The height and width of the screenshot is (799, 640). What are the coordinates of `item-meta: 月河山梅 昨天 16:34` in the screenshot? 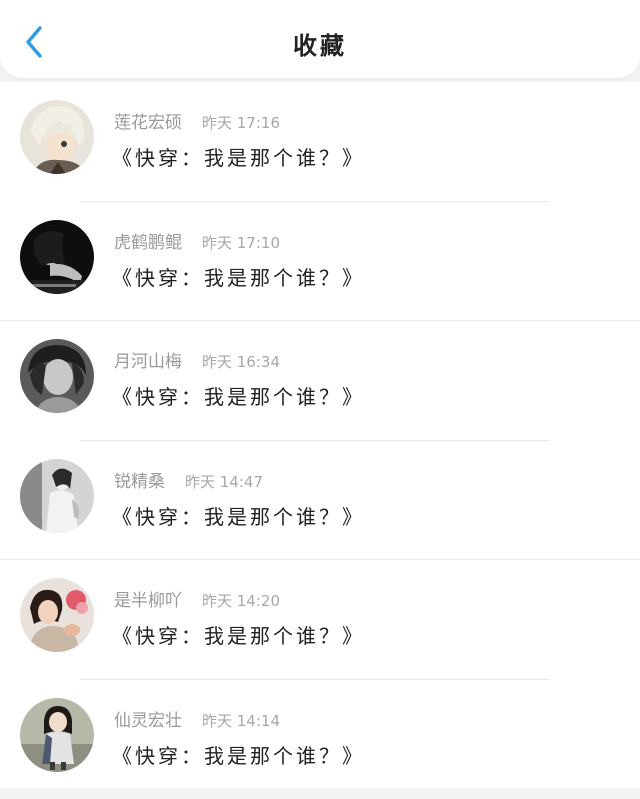 It's located at (197, 359).